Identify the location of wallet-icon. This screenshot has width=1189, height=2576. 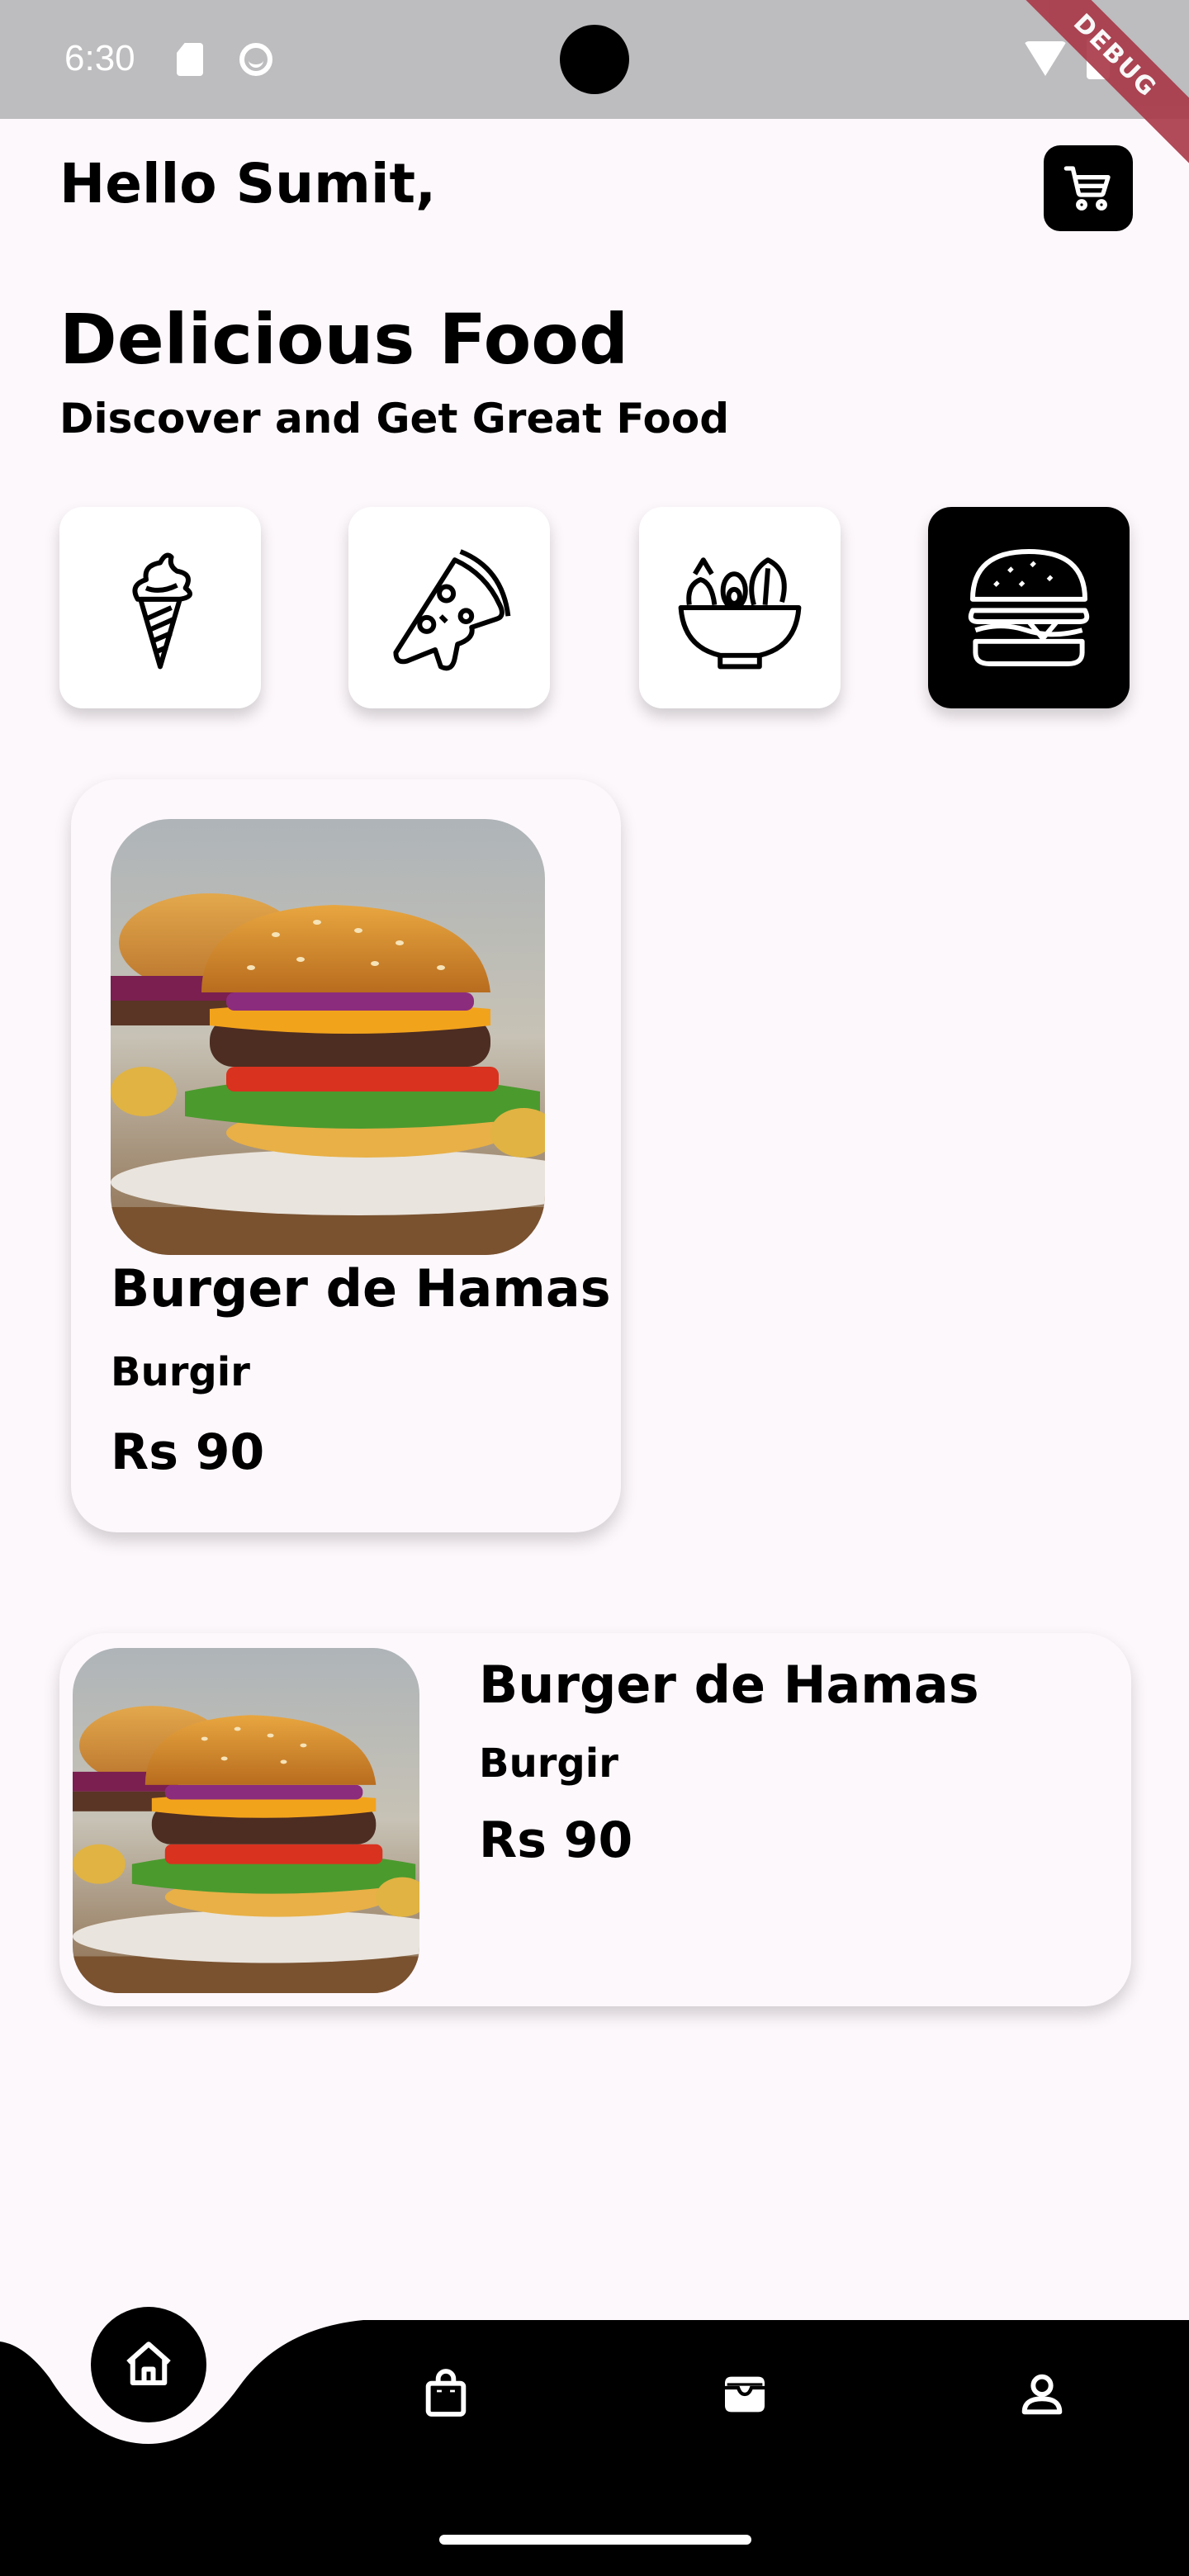
(745, 2394).